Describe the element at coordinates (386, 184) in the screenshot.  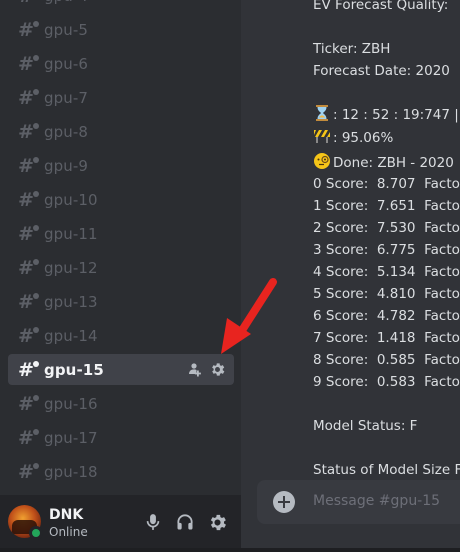
I see `score-row: 0 Score: 8.707 Facto` at that location.